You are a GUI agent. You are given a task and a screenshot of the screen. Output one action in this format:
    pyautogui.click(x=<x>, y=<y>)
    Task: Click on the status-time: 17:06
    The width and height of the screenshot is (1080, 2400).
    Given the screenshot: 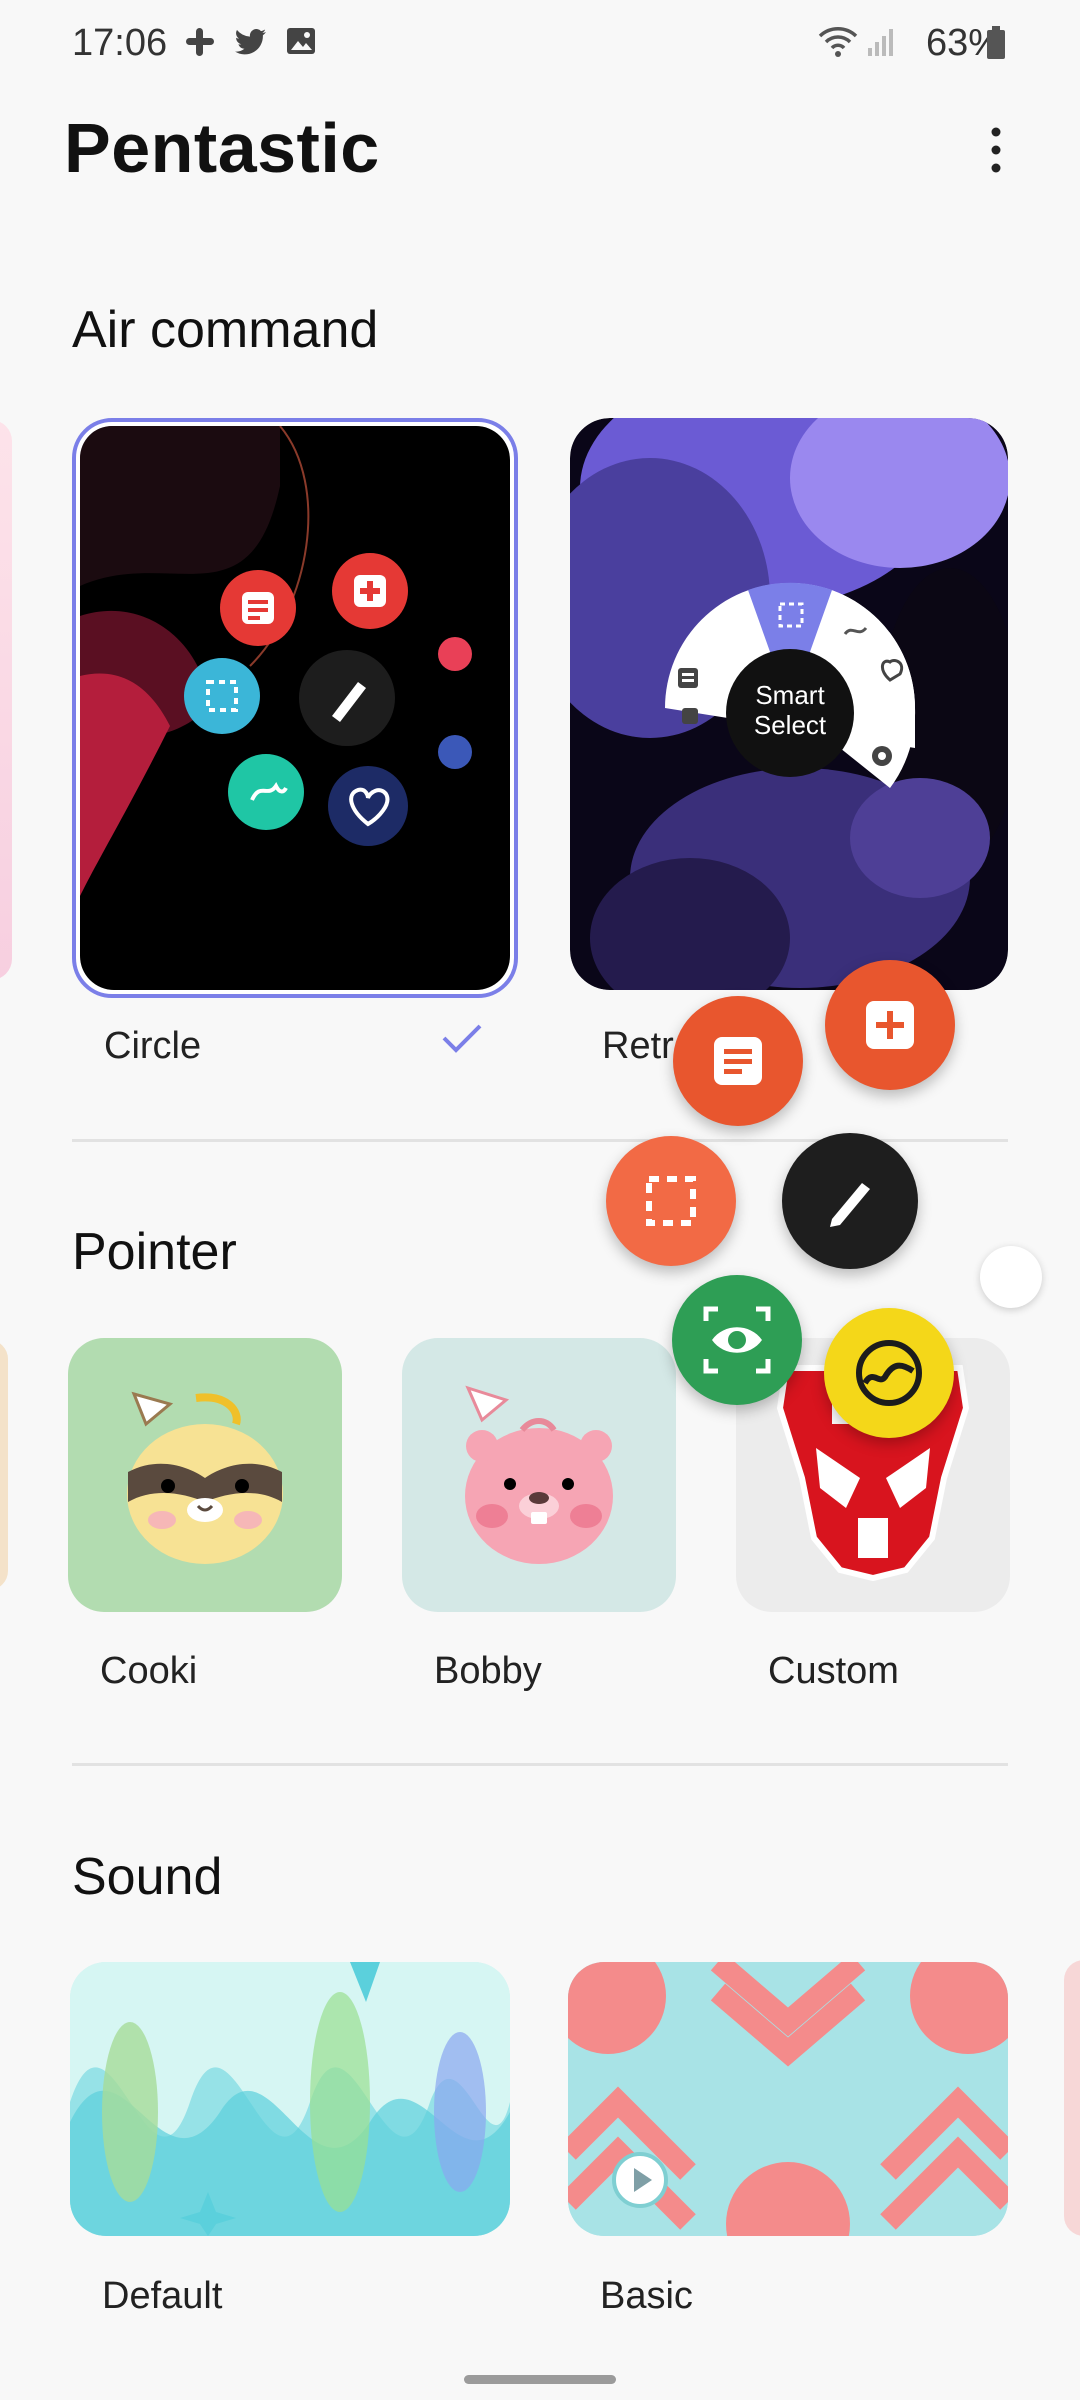 What is the action you would take?
    pyautogui.click(x=120, y=43)
    